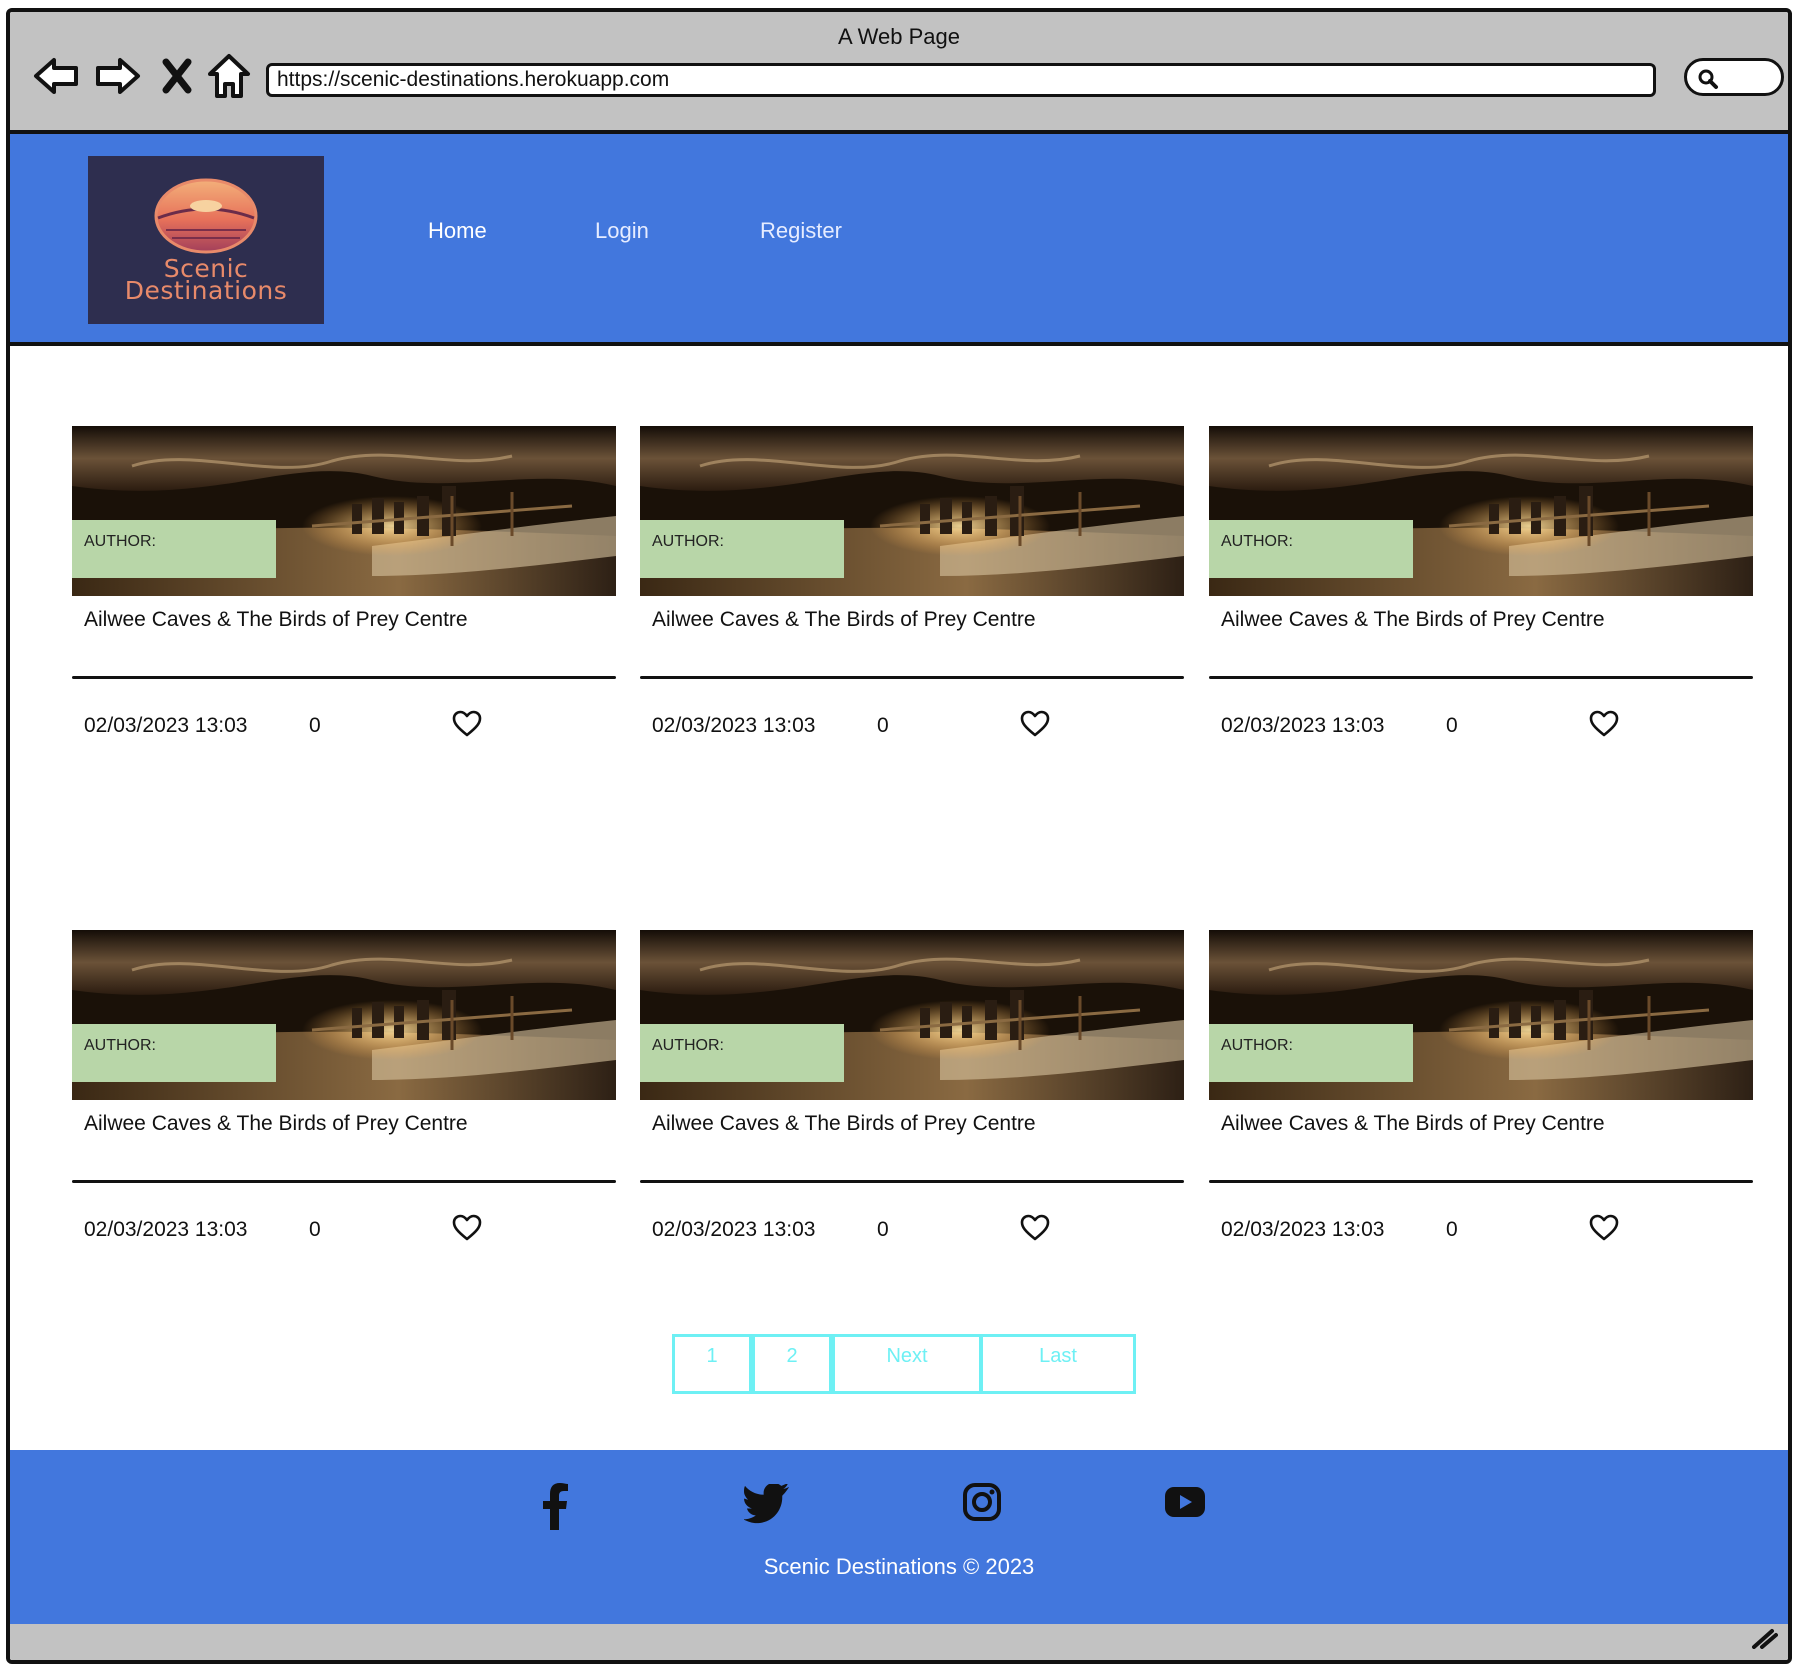  Describe the element at coordinates (206, 290) in the screenshot. I see `logo-text-line2: Destinations` at that location.